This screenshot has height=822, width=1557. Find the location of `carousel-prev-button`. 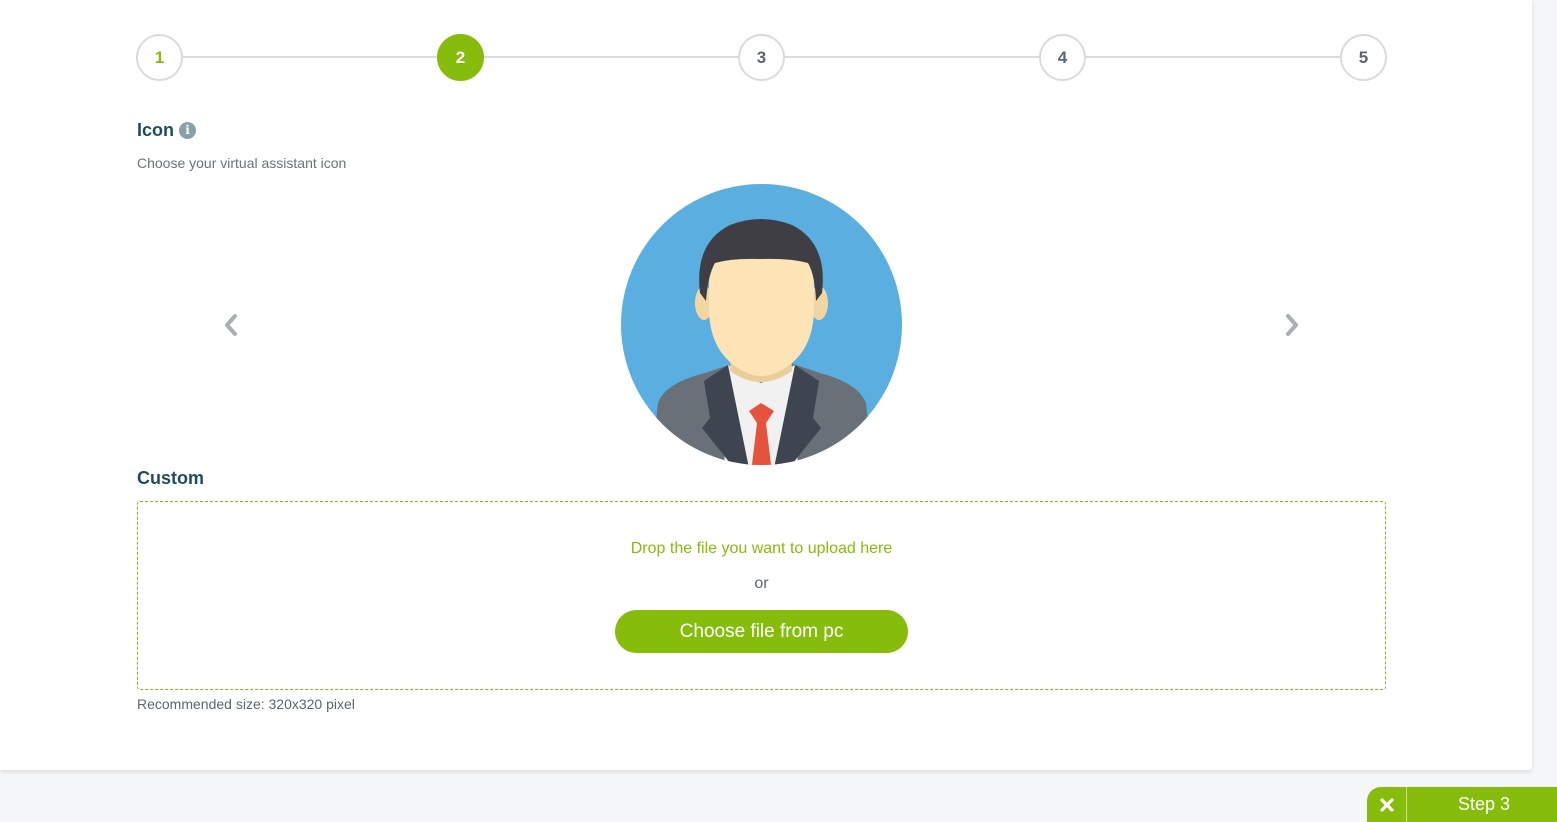

carousel-prev-button is located at coordinates (231, 325).